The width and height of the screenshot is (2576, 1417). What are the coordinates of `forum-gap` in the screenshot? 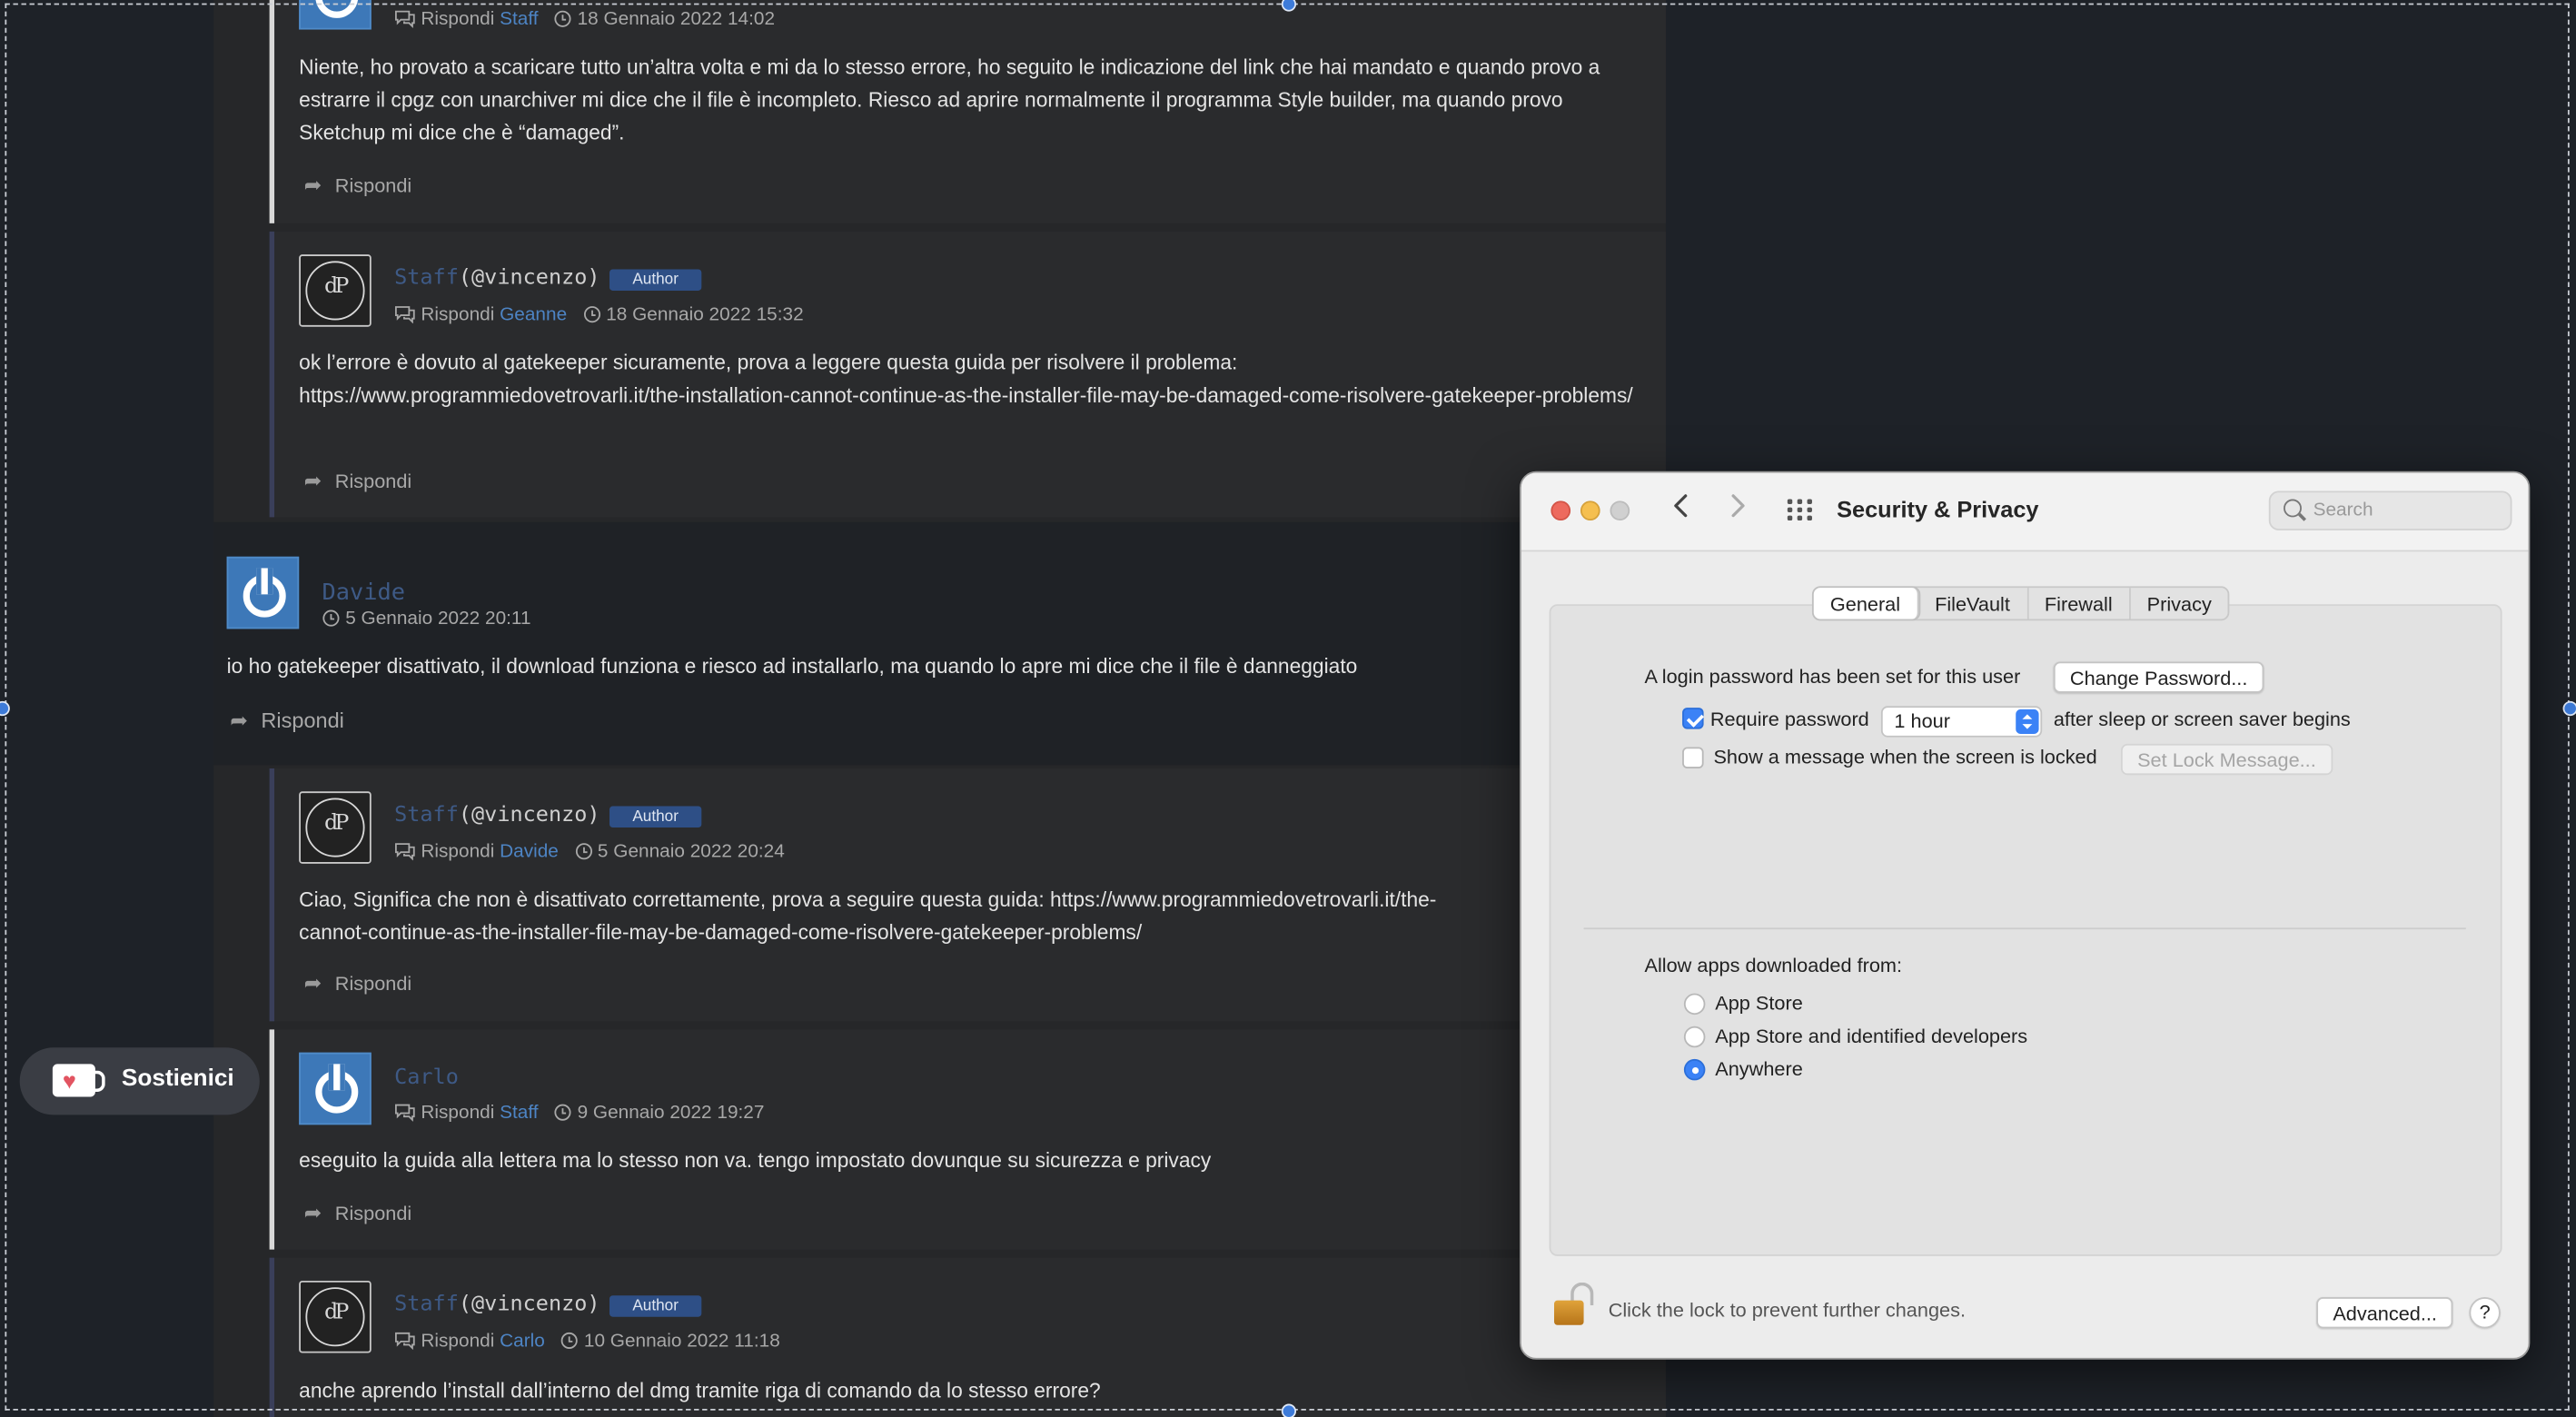 It's located at (939, 644).